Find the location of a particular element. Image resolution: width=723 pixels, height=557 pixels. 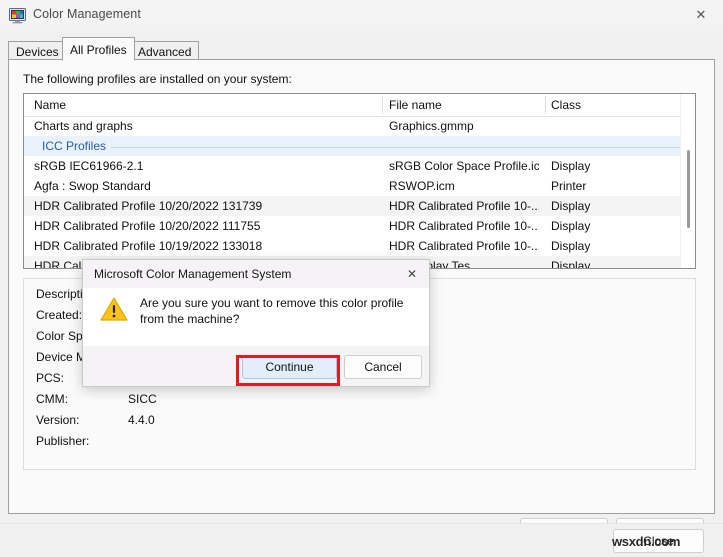

cell-name: HDR Calibrated Profile 10/20/2022 131739 is located at coordinates (148, 206).